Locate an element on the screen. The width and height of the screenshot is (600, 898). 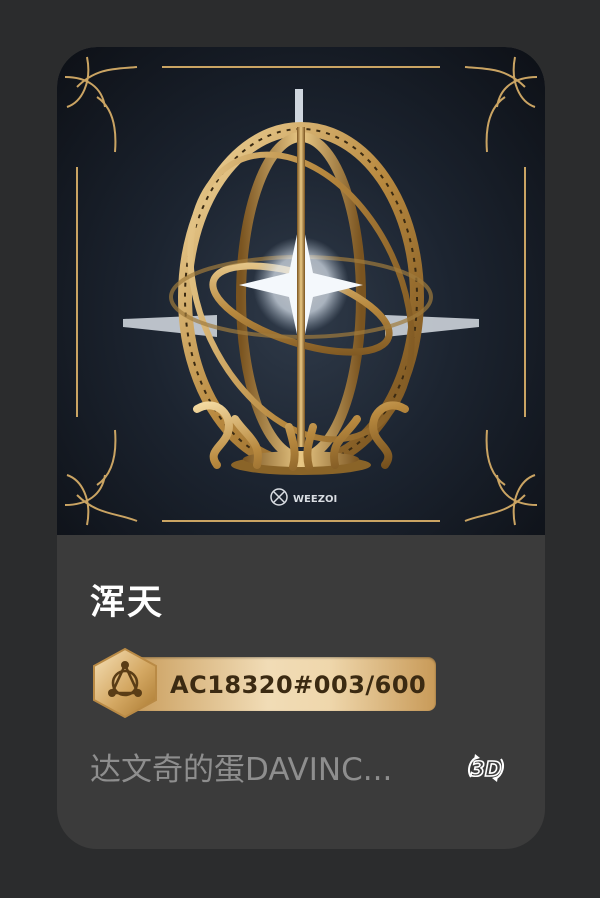
blockchain-hex-icon is located at coordinates (125, 683).